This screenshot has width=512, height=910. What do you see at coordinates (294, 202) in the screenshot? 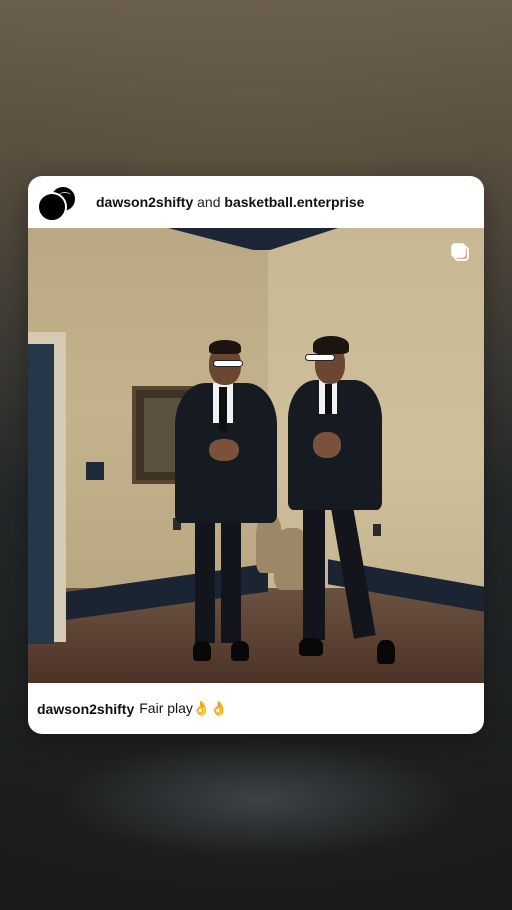
I see `collaborator-username: basketball.enterprise` at bounding box center [294, 202].